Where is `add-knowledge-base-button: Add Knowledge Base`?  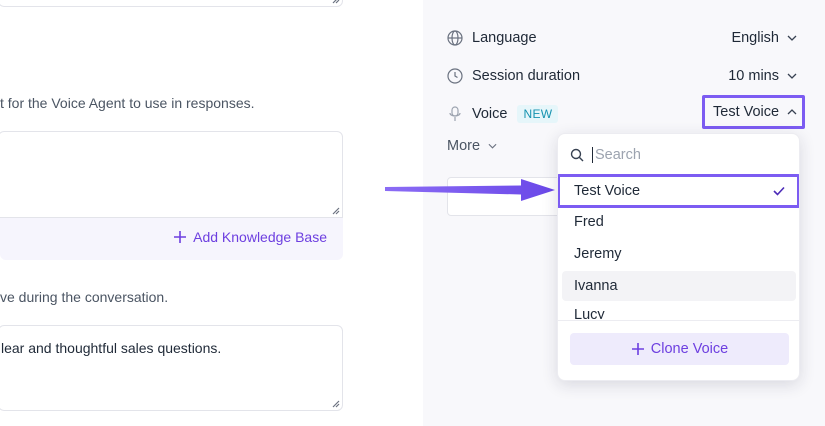 add-knowledge-base-button: Add Knowledge Base is located at coordinates (250, 237).